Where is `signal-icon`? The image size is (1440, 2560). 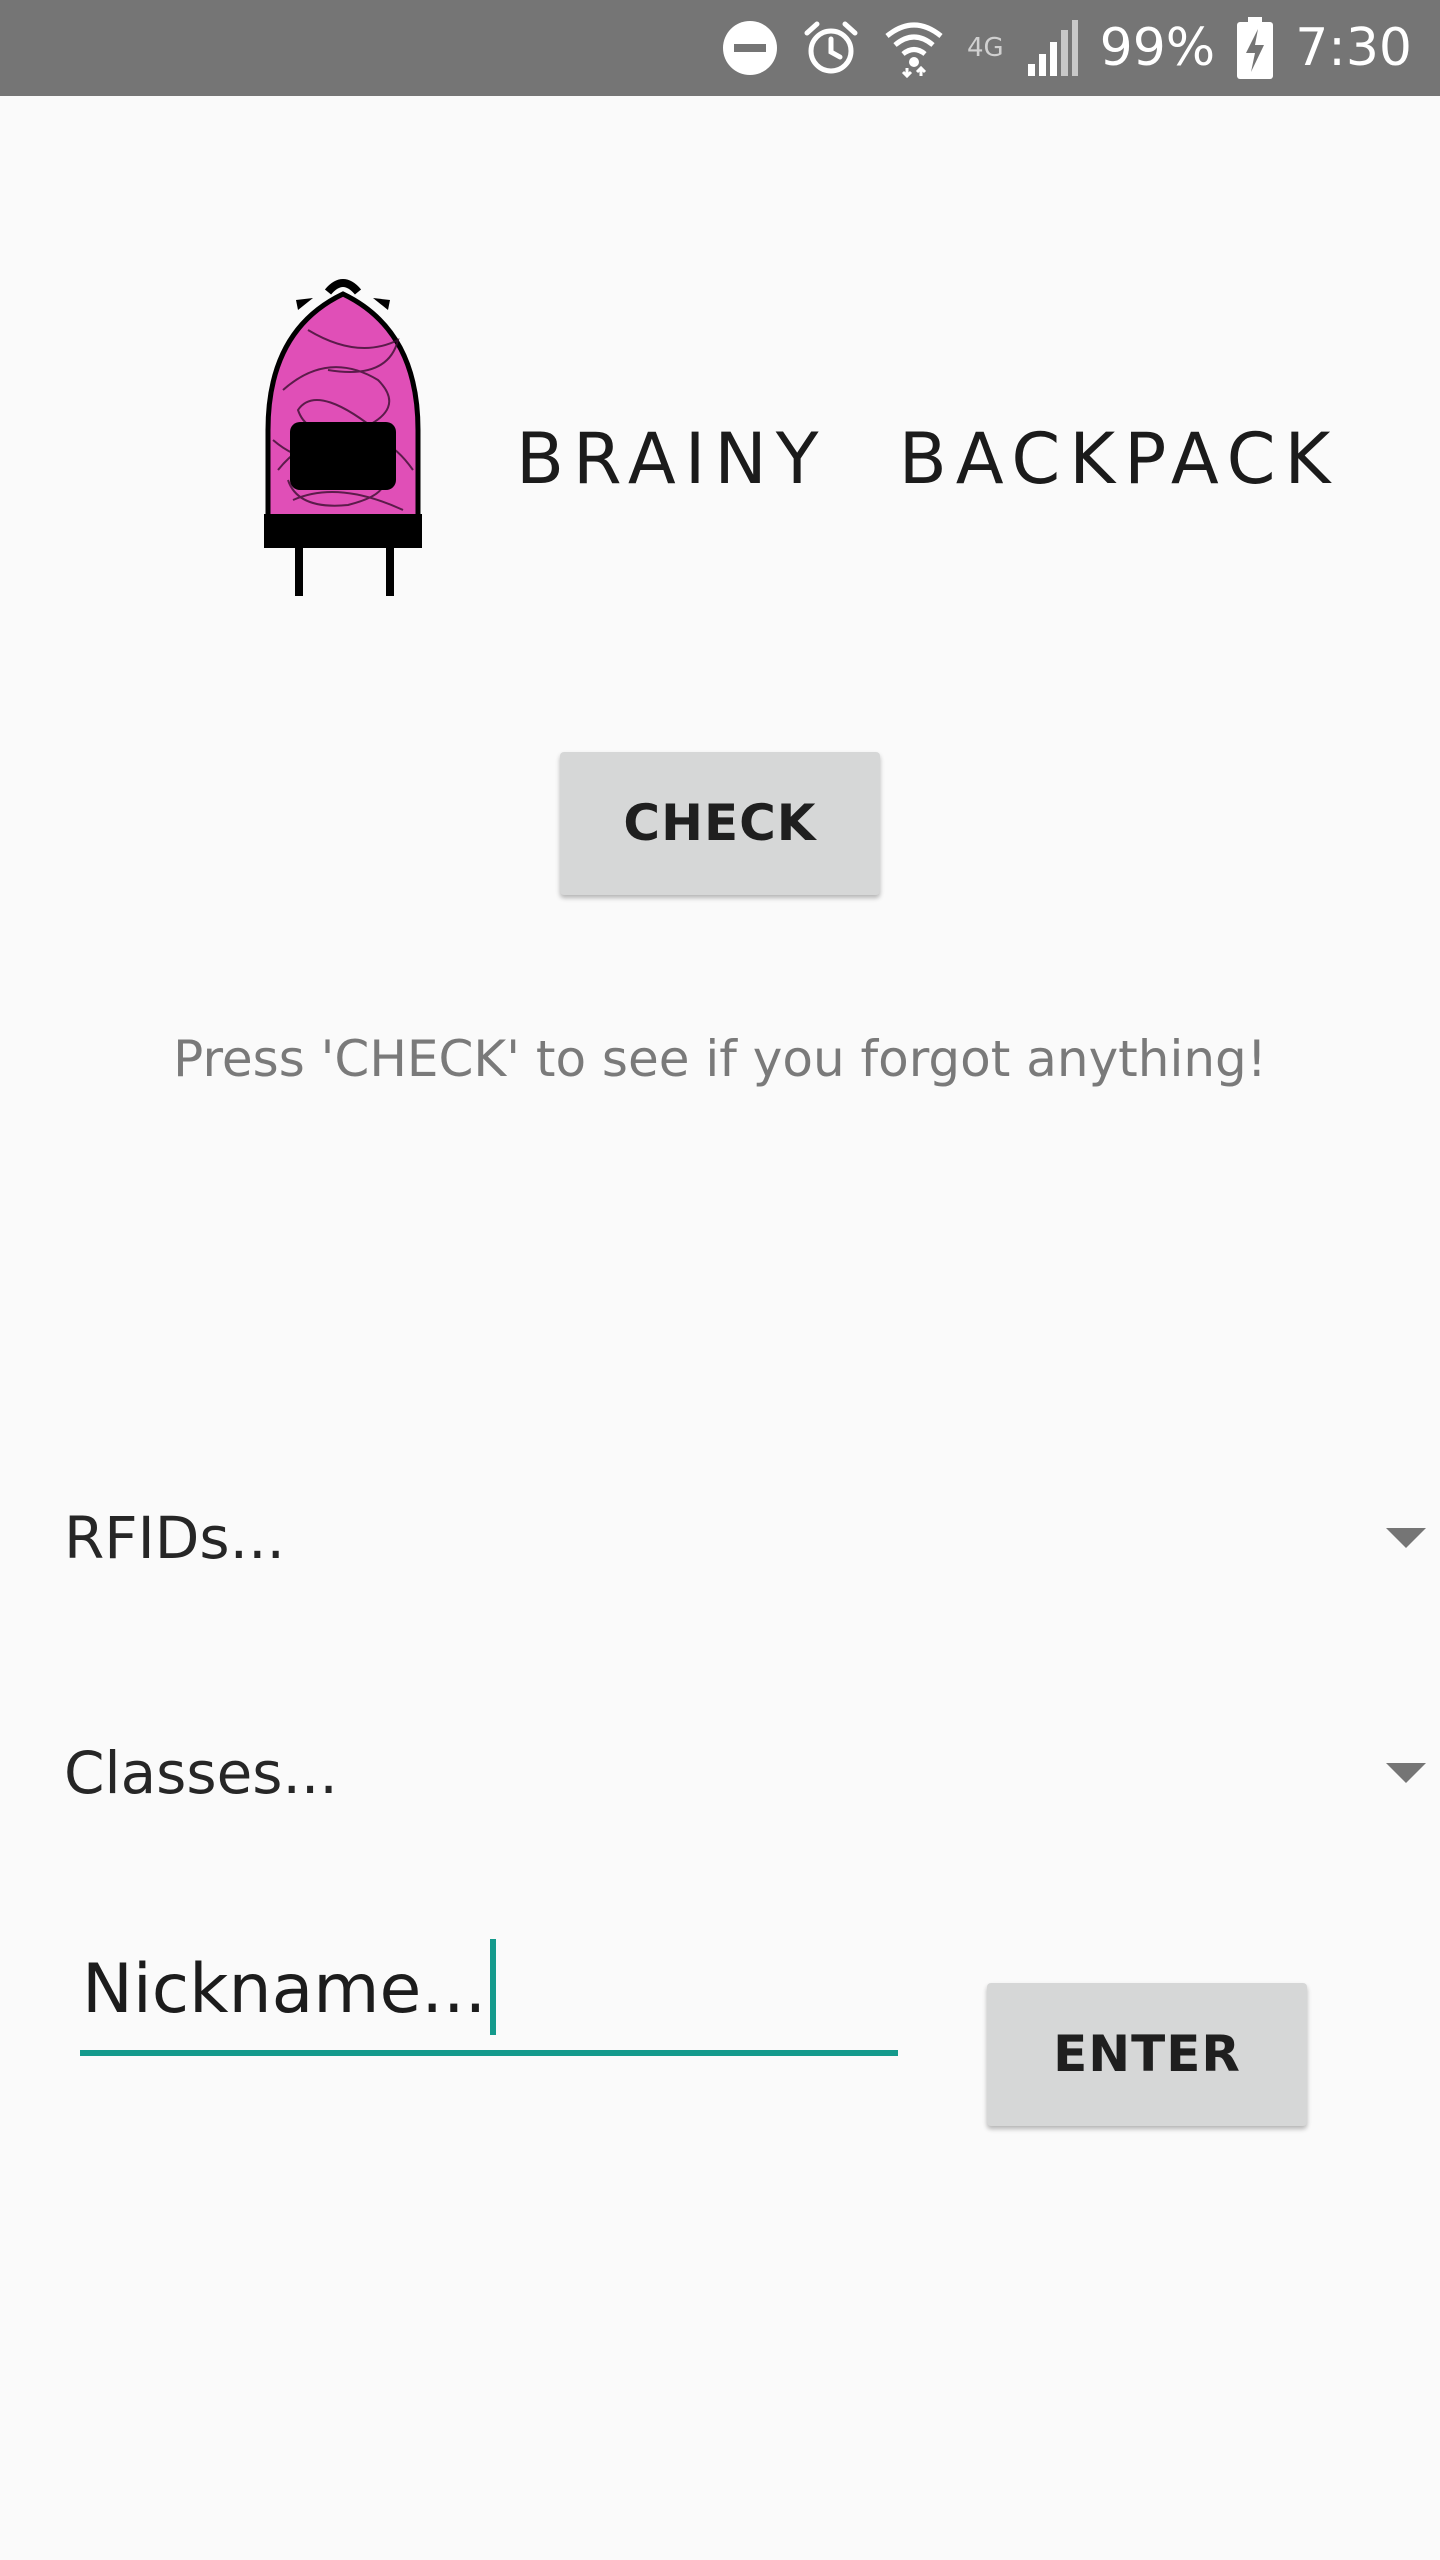
signal-icon is located at coordinates (1052, 48).